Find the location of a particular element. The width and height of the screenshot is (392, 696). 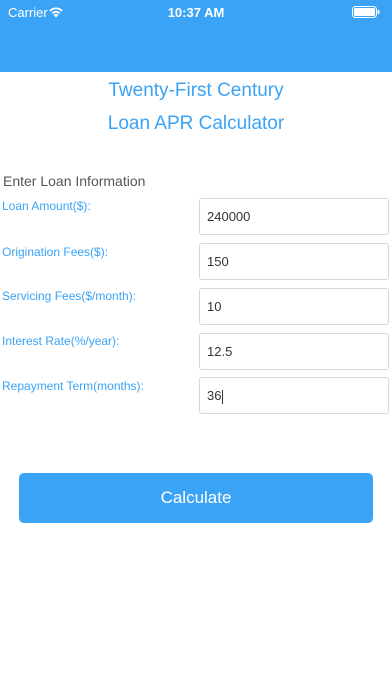

origination-fees-input: 150 is located at coordinates (294, 261).